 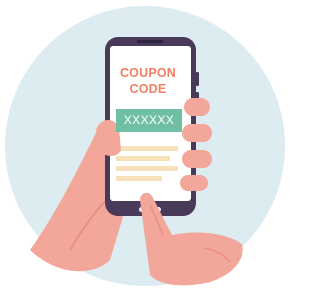 I want to click on phone-speaker, so click(x=150, y=41).